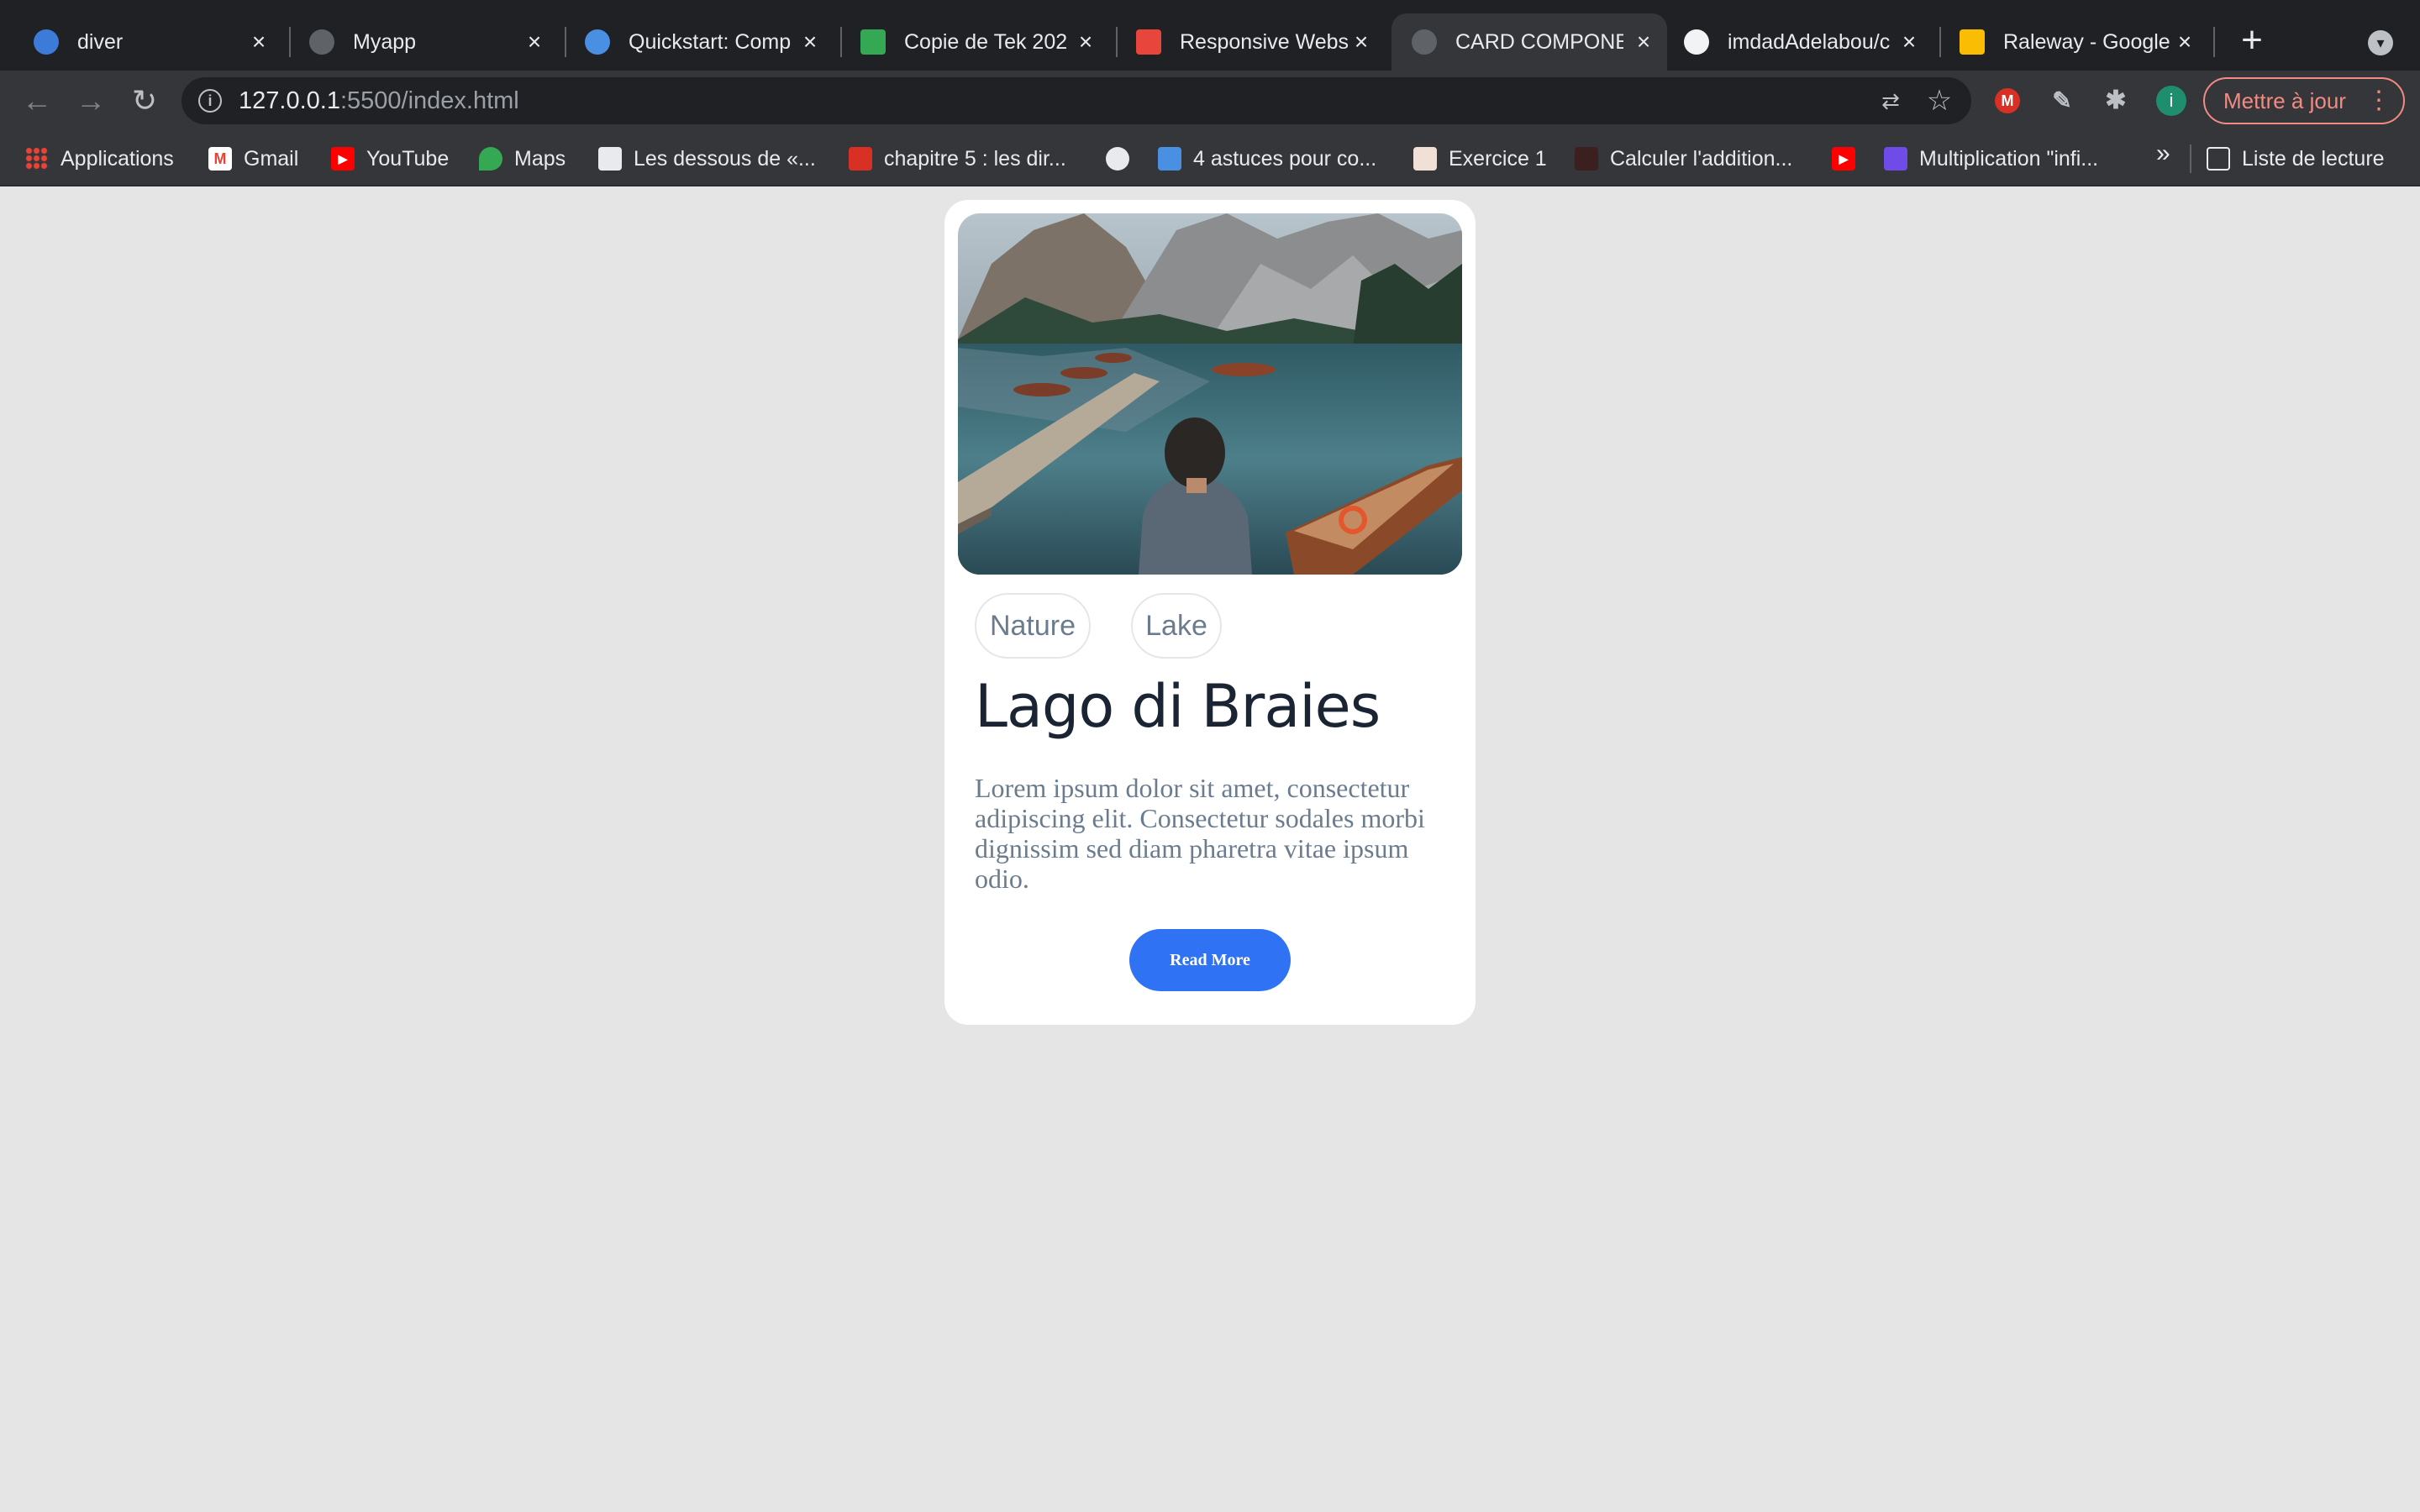  Describe the element at coordinates (220, 159) in the screenshot. I see `gmail-icon: M` at that location.